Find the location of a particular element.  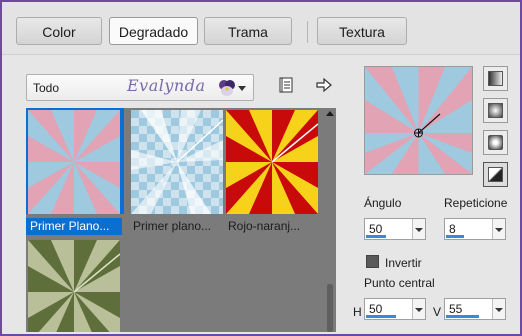

tab-pattern: Trama is located at coordinates (248, 31).